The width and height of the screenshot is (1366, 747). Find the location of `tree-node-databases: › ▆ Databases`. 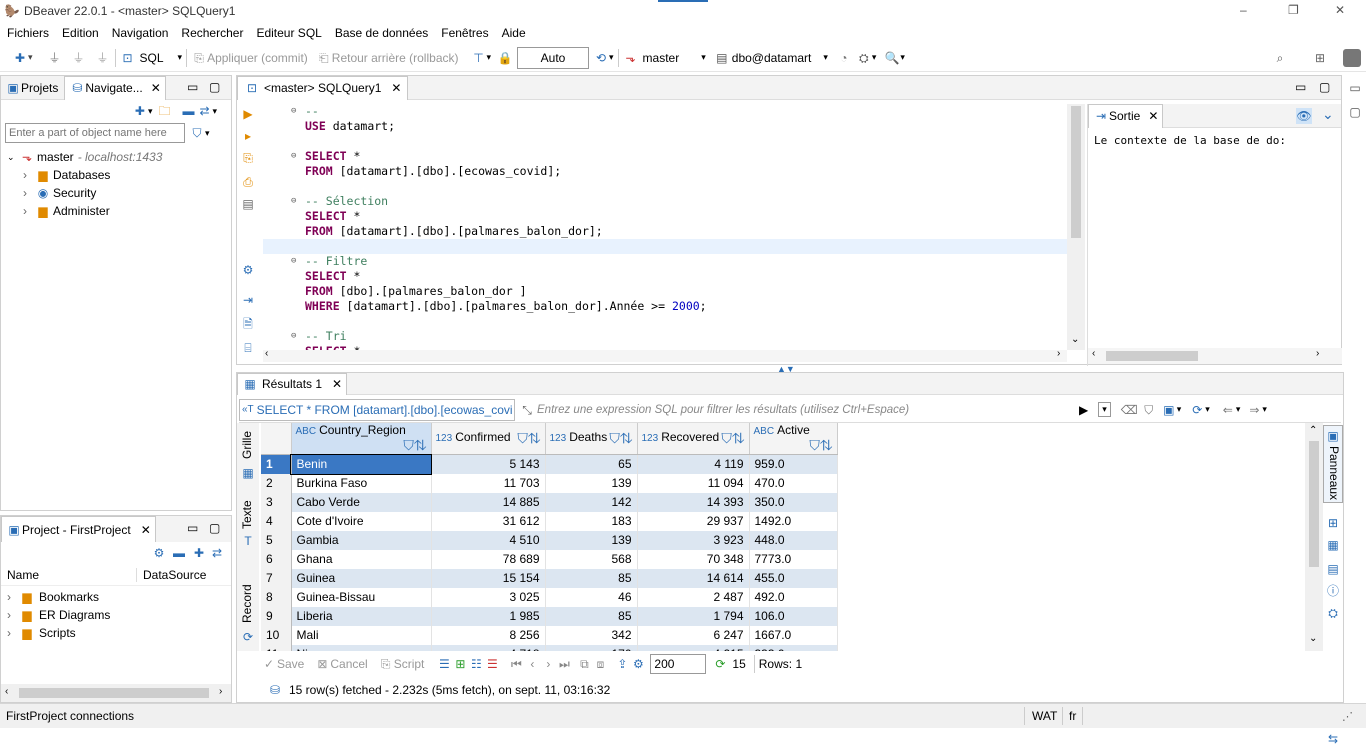

tree-node-databases: › ▆ Databases is located at coordinates (119, 175).